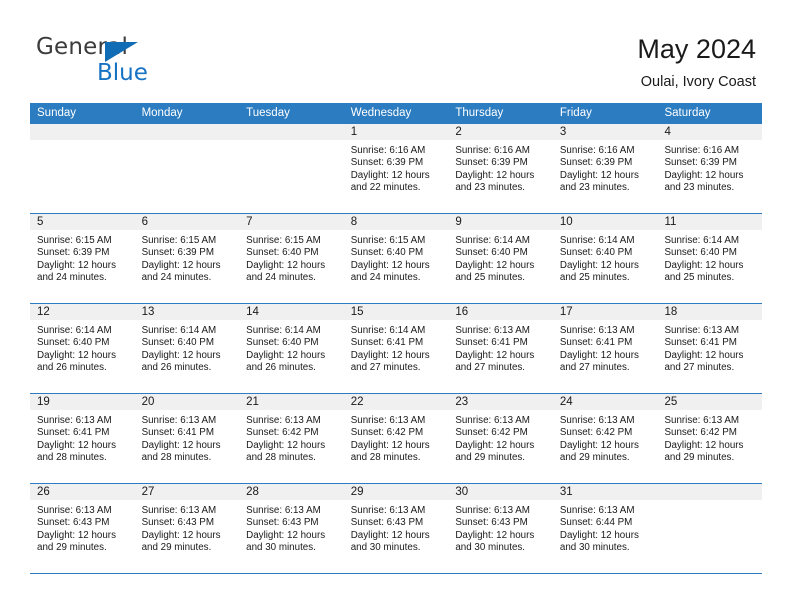  Describe the element at coordinates (596, 523) in the screenshot. I see `sunset-time: Sunset: 6:44 PM` at that location.